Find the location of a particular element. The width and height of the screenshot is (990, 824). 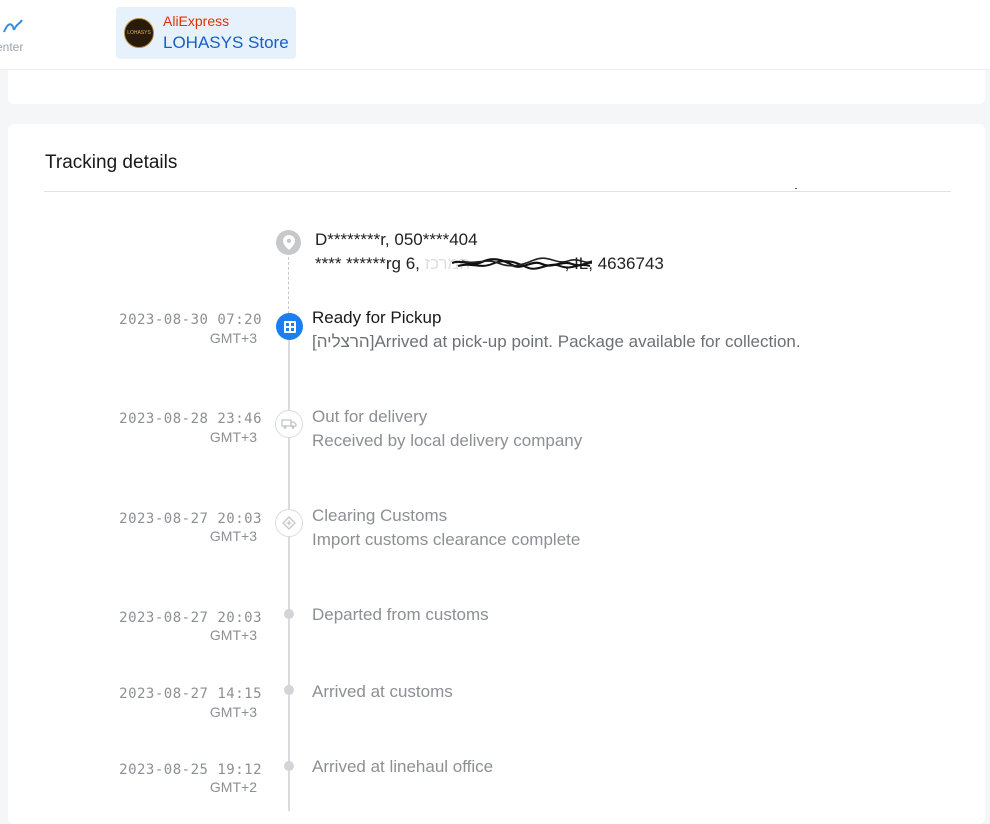

event-date: 2023-08-25 19:12 is located at coordinates (190, 770).